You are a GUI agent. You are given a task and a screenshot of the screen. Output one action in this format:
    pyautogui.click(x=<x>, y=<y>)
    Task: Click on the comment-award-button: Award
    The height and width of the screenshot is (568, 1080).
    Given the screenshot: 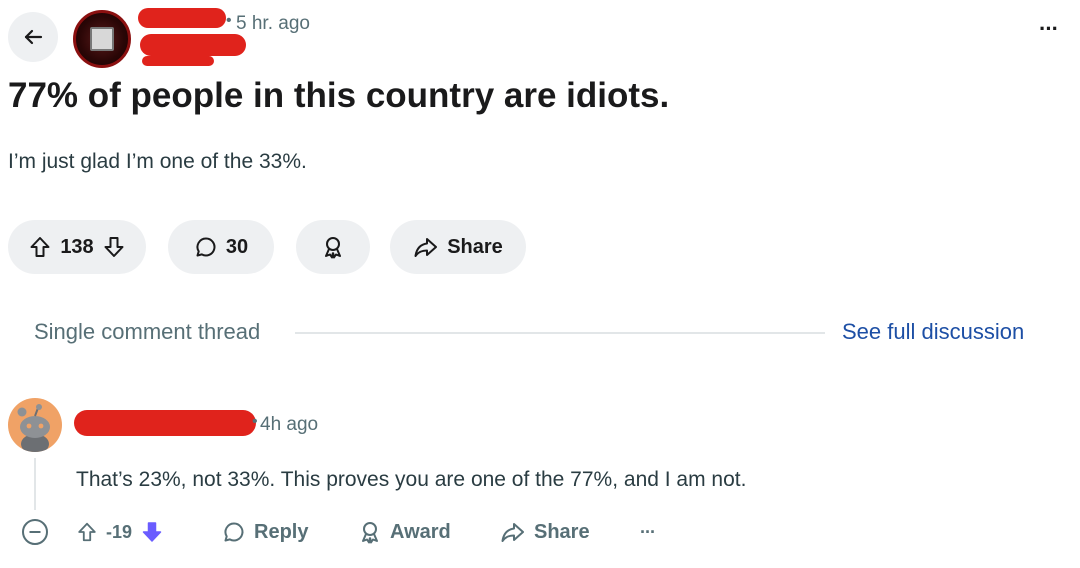 What is the action you would take?
    pyautogui.click(x=404, y=532)
    